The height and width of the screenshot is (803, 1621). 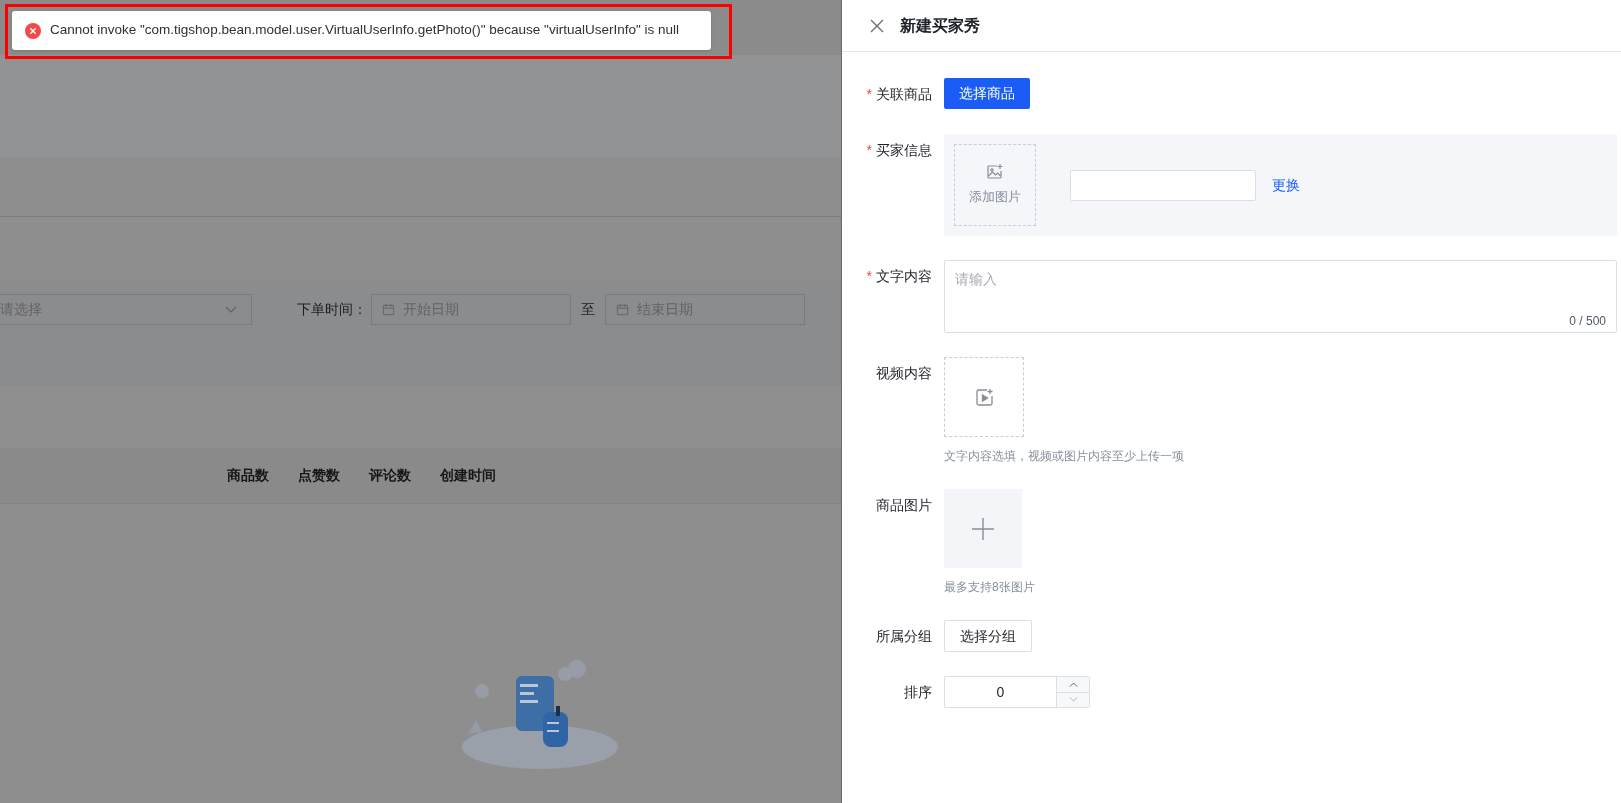 What do you see at coordinates (995, 172) in the screenshot?
I see `image-add-icon` at bounding box center [995, 172].